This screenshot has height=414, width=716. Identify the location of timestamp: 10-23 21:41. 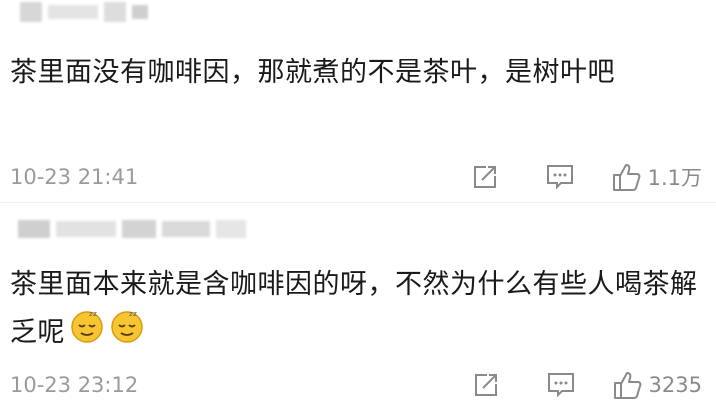
(74, 177).